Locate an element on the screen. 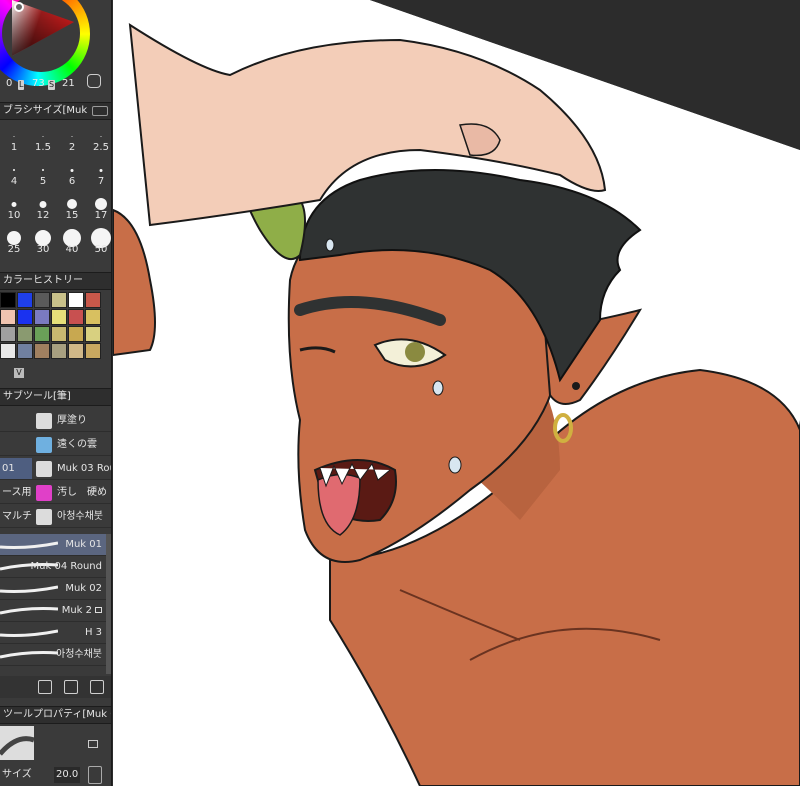 The width and height of the screenshot is (800, 786). brush-list-item: Muk 2 is located at coordinates (53, 611).